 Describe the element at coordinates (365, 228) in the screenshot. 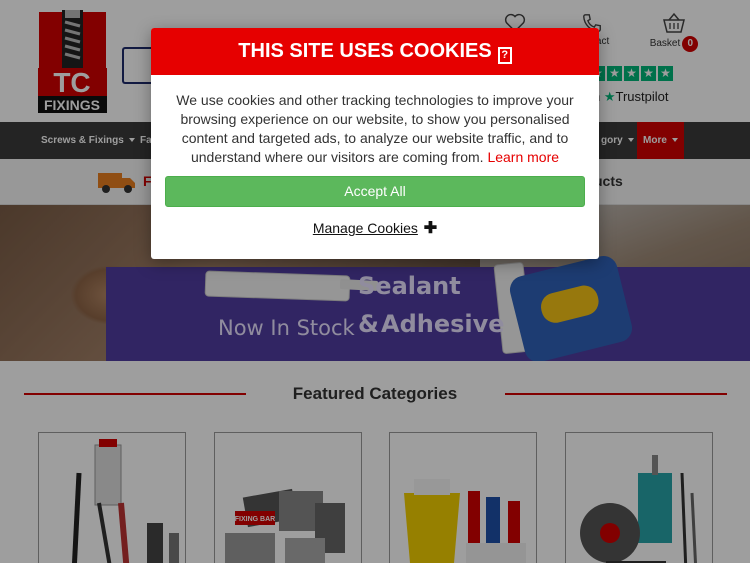

I see `manage-cookies-label: Manage Cookies` at that location.